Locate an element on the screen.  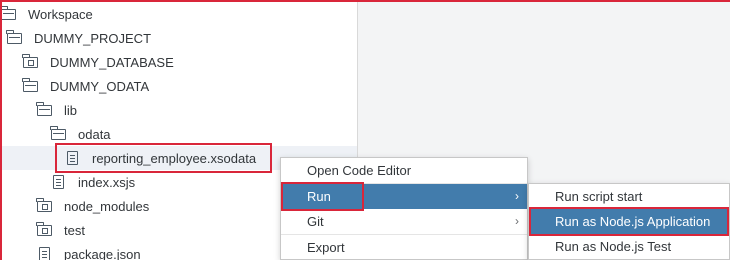
menu-item-run-script-start: Run script start is located at coordinates (629, 196).